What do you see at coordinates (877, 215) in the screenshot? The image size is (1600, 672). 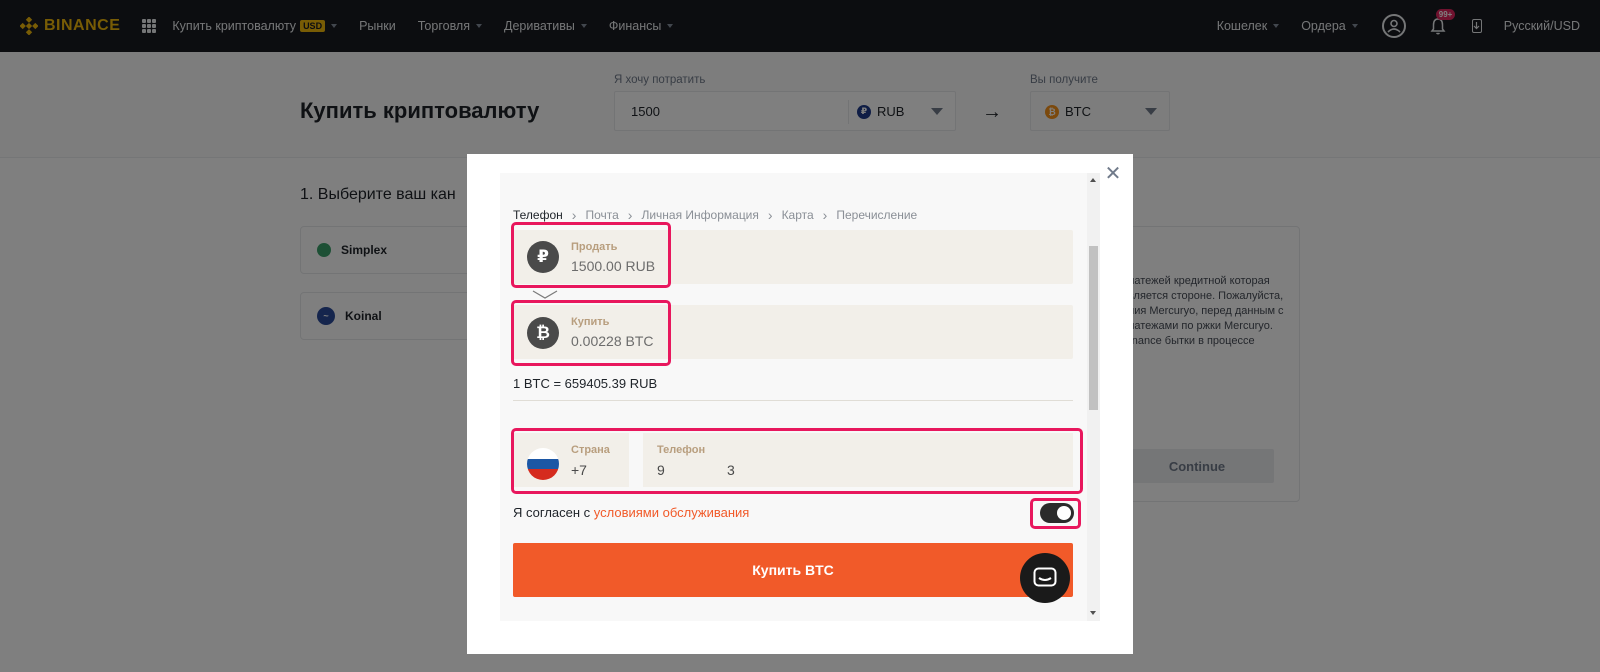 I see `breadcrumb-transfer: Перечисление` at bounding box center [877, 215].